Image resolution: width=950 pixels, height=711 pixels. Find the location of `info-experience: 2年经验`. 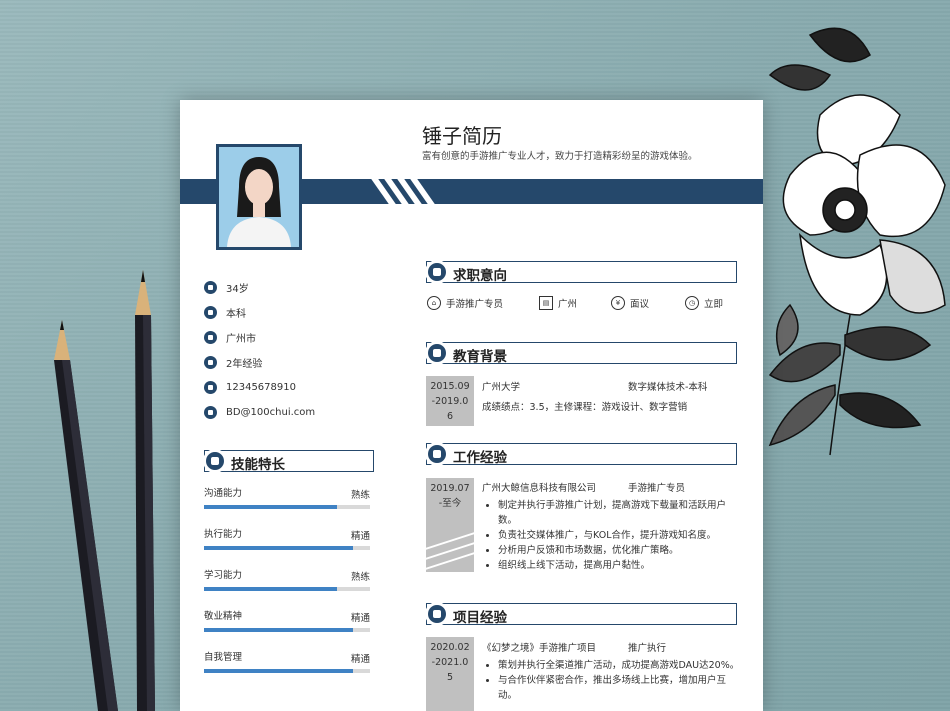

info-experience: 2年经验 is located at coordinates (259, 362).